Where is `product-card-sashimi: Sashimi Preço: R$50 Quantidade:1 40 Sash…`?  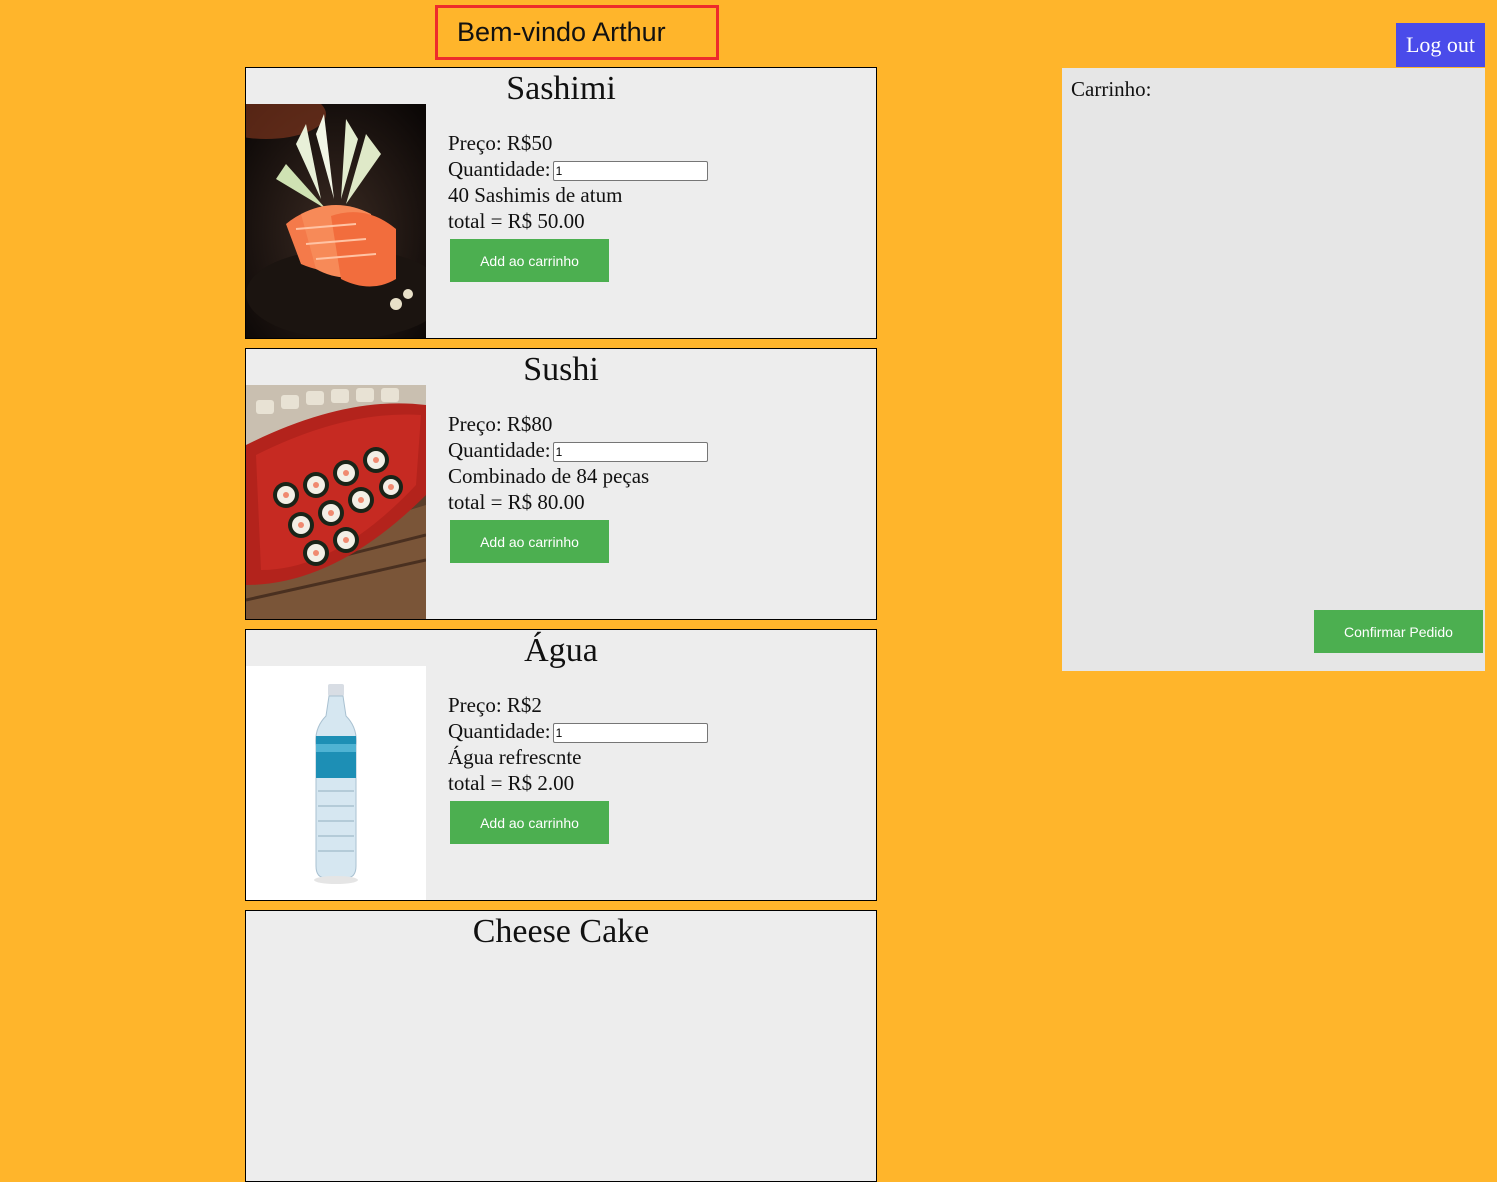 product-card-sashimi: Sashimi Preço: R$50 Quantidade:1 40 Sash… is located at coordinates (561, 203).